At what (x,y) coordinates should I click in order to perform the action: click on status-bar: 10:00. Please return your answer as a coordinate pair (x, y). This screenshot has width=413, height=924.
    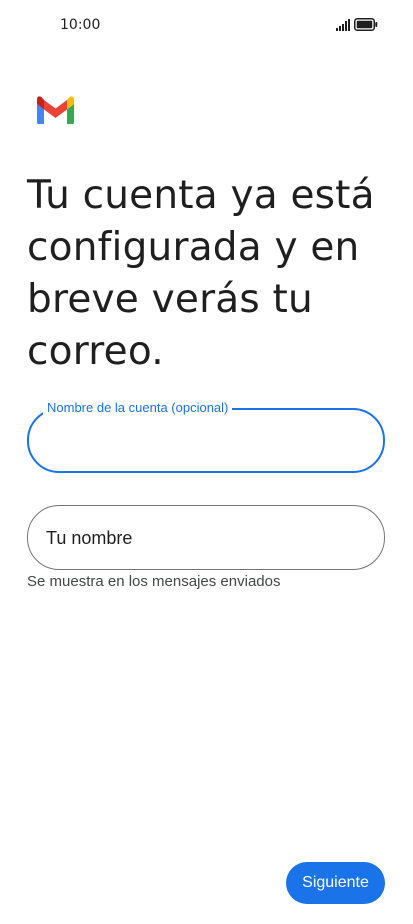
    Looking at the image, I should click on (206, 25).